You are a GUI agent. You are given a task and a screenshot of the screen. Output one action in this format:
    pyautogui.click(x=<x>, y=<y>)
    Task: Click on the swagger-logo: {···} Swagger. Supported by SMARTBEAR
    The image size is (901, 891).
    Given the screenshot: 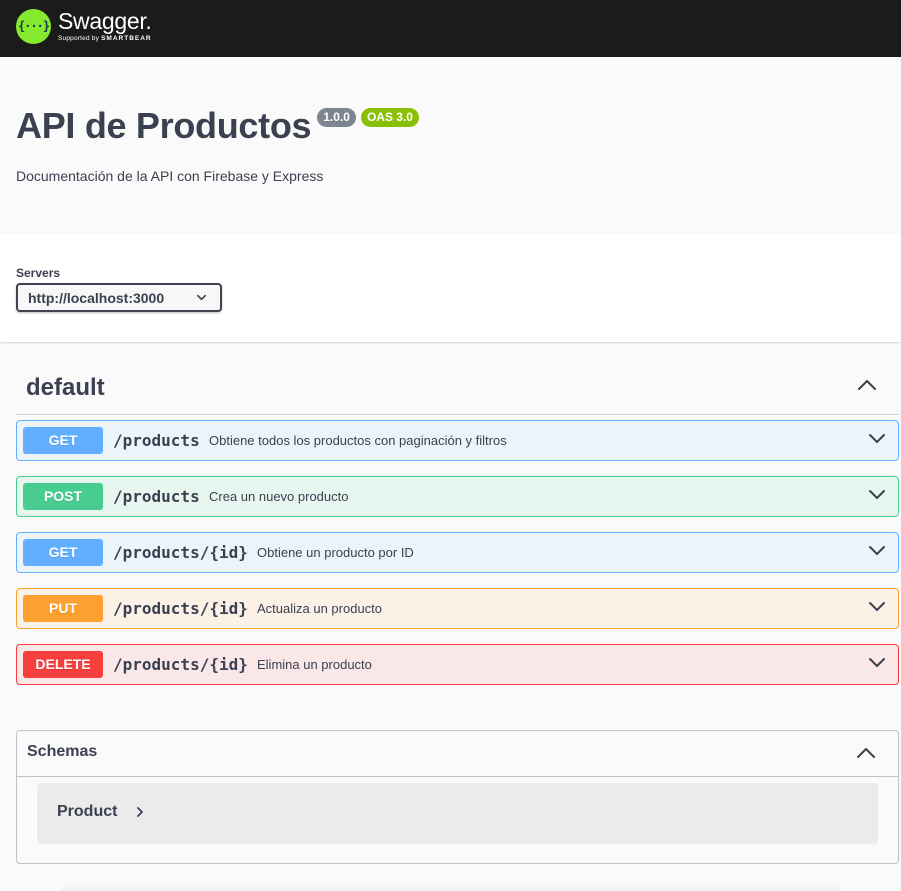 What is the action you would take?
    pyautogui.click(x=84, y=26)
    